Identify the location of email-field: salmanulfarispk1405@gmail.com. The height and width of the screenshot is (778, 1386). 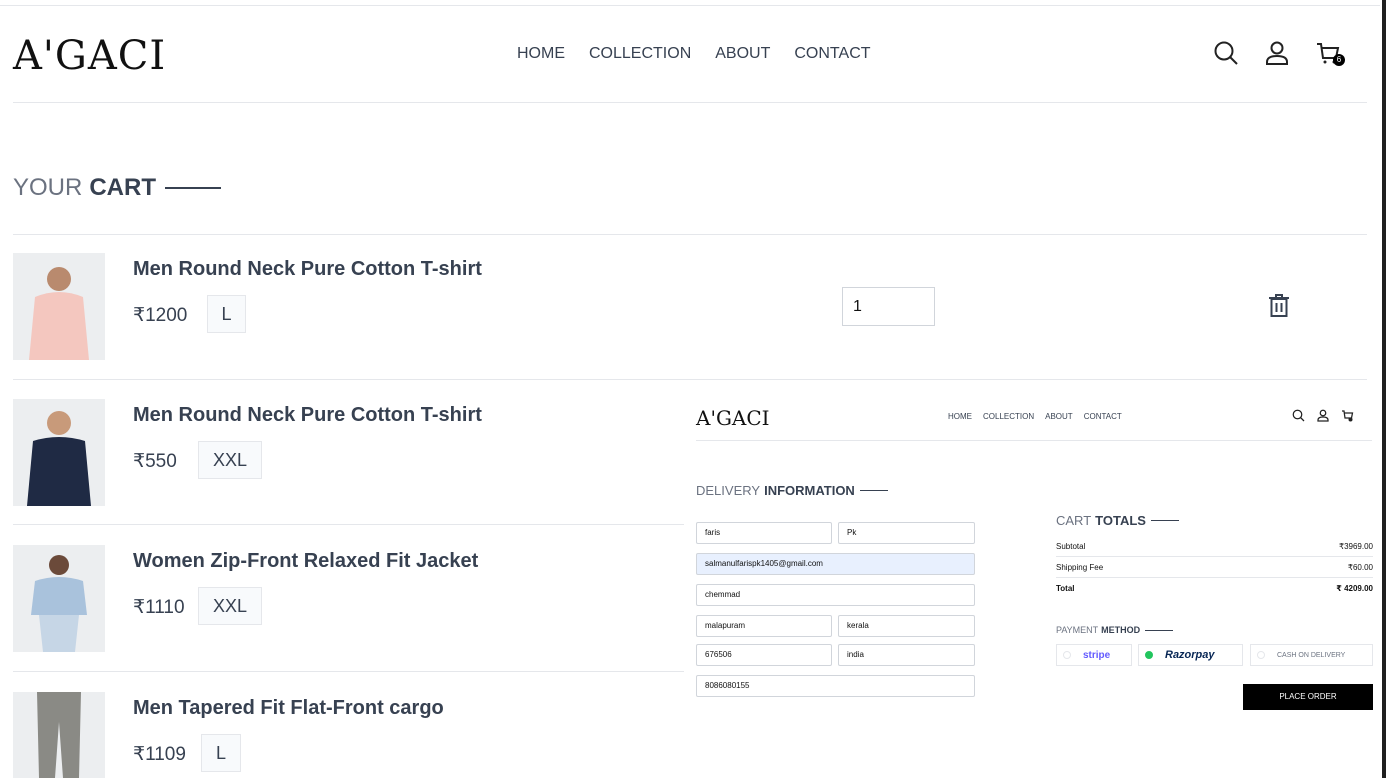
(835, 564).